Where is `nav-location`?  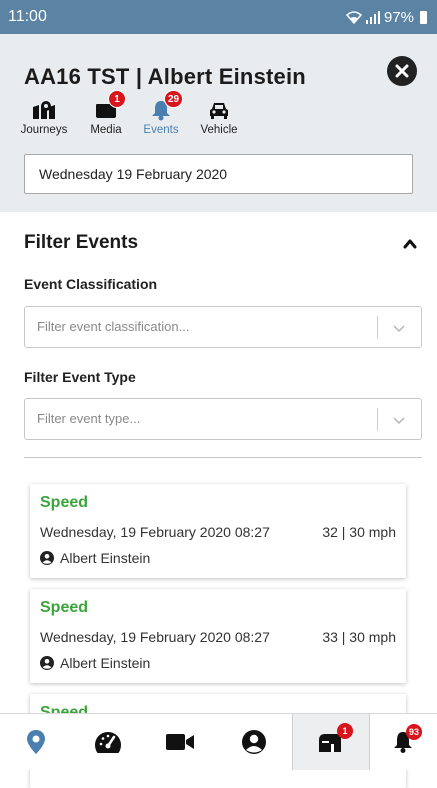 nav-location is located at coordinates (36, 742).